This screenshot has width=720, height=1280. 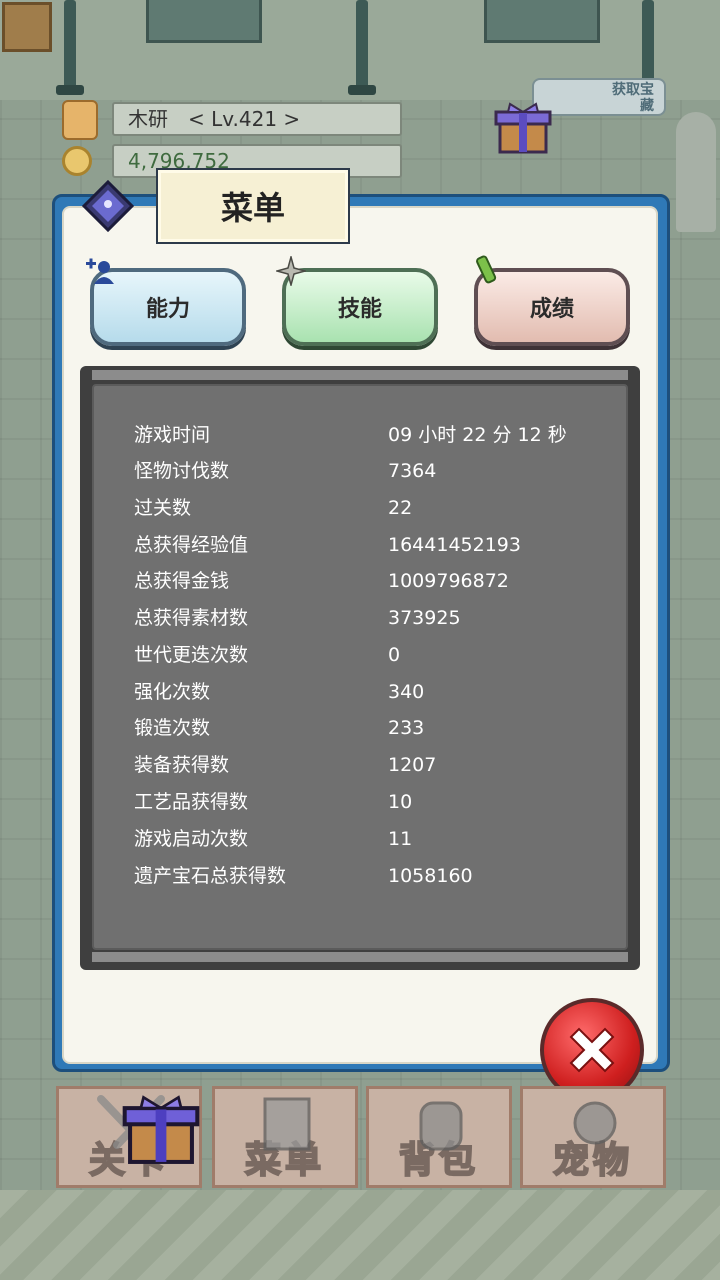 I want to click on stat-row: 过关数 22, so click(x=364, y=508).